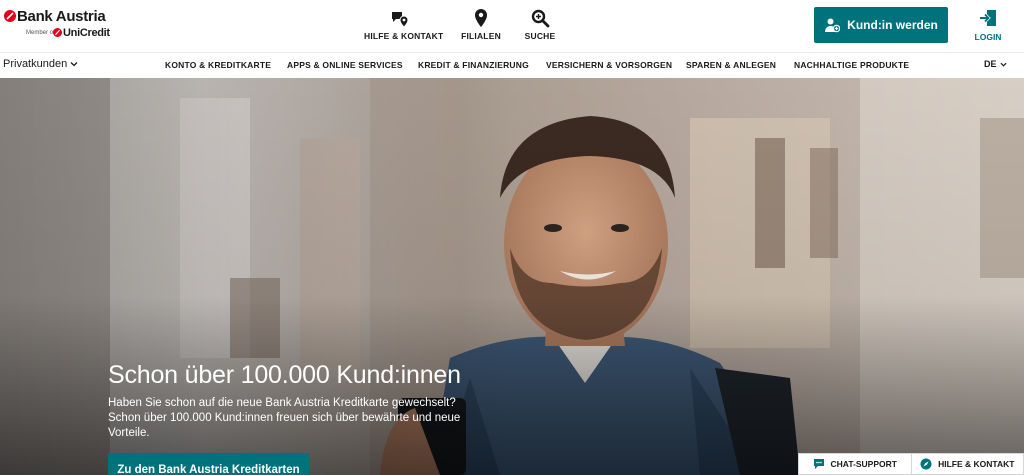 This screenshot has width=1024, height=475. I want to click on filialen-label: FILIALEN, so click(481, 36).